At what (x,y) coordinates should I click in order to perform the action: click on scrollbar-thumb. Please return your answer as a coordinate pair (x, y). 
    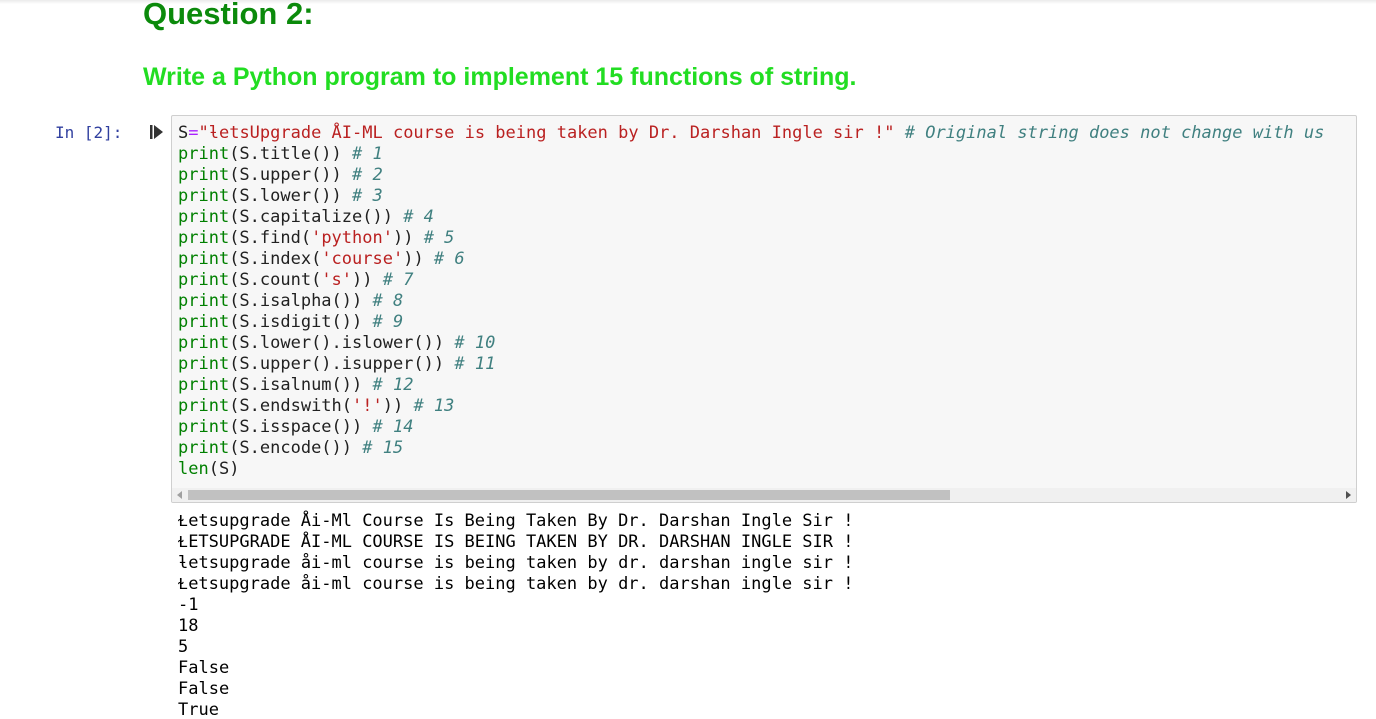
    Looking at the image, I should click on (569, 495).